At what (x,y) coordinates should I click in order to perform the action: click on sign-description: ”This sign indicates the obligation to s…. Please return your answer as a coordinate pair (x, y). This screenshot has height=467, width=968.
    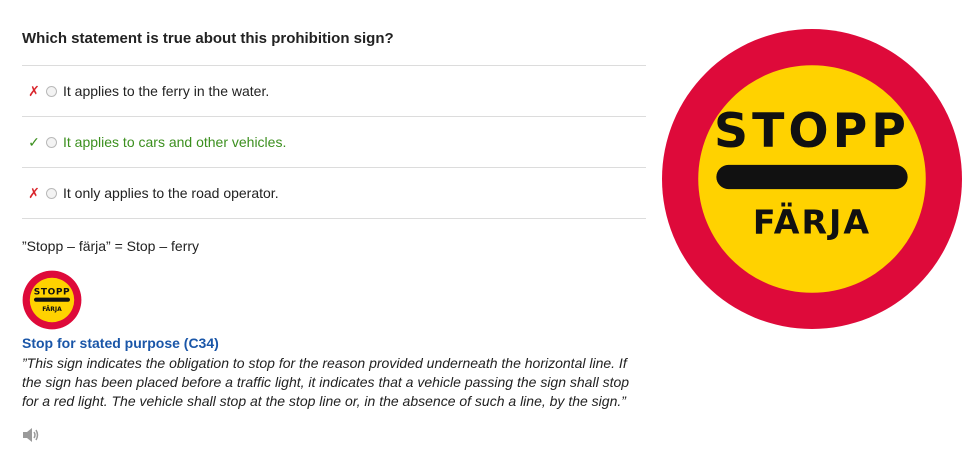
    Looking at the image, I should click on (326, 382).